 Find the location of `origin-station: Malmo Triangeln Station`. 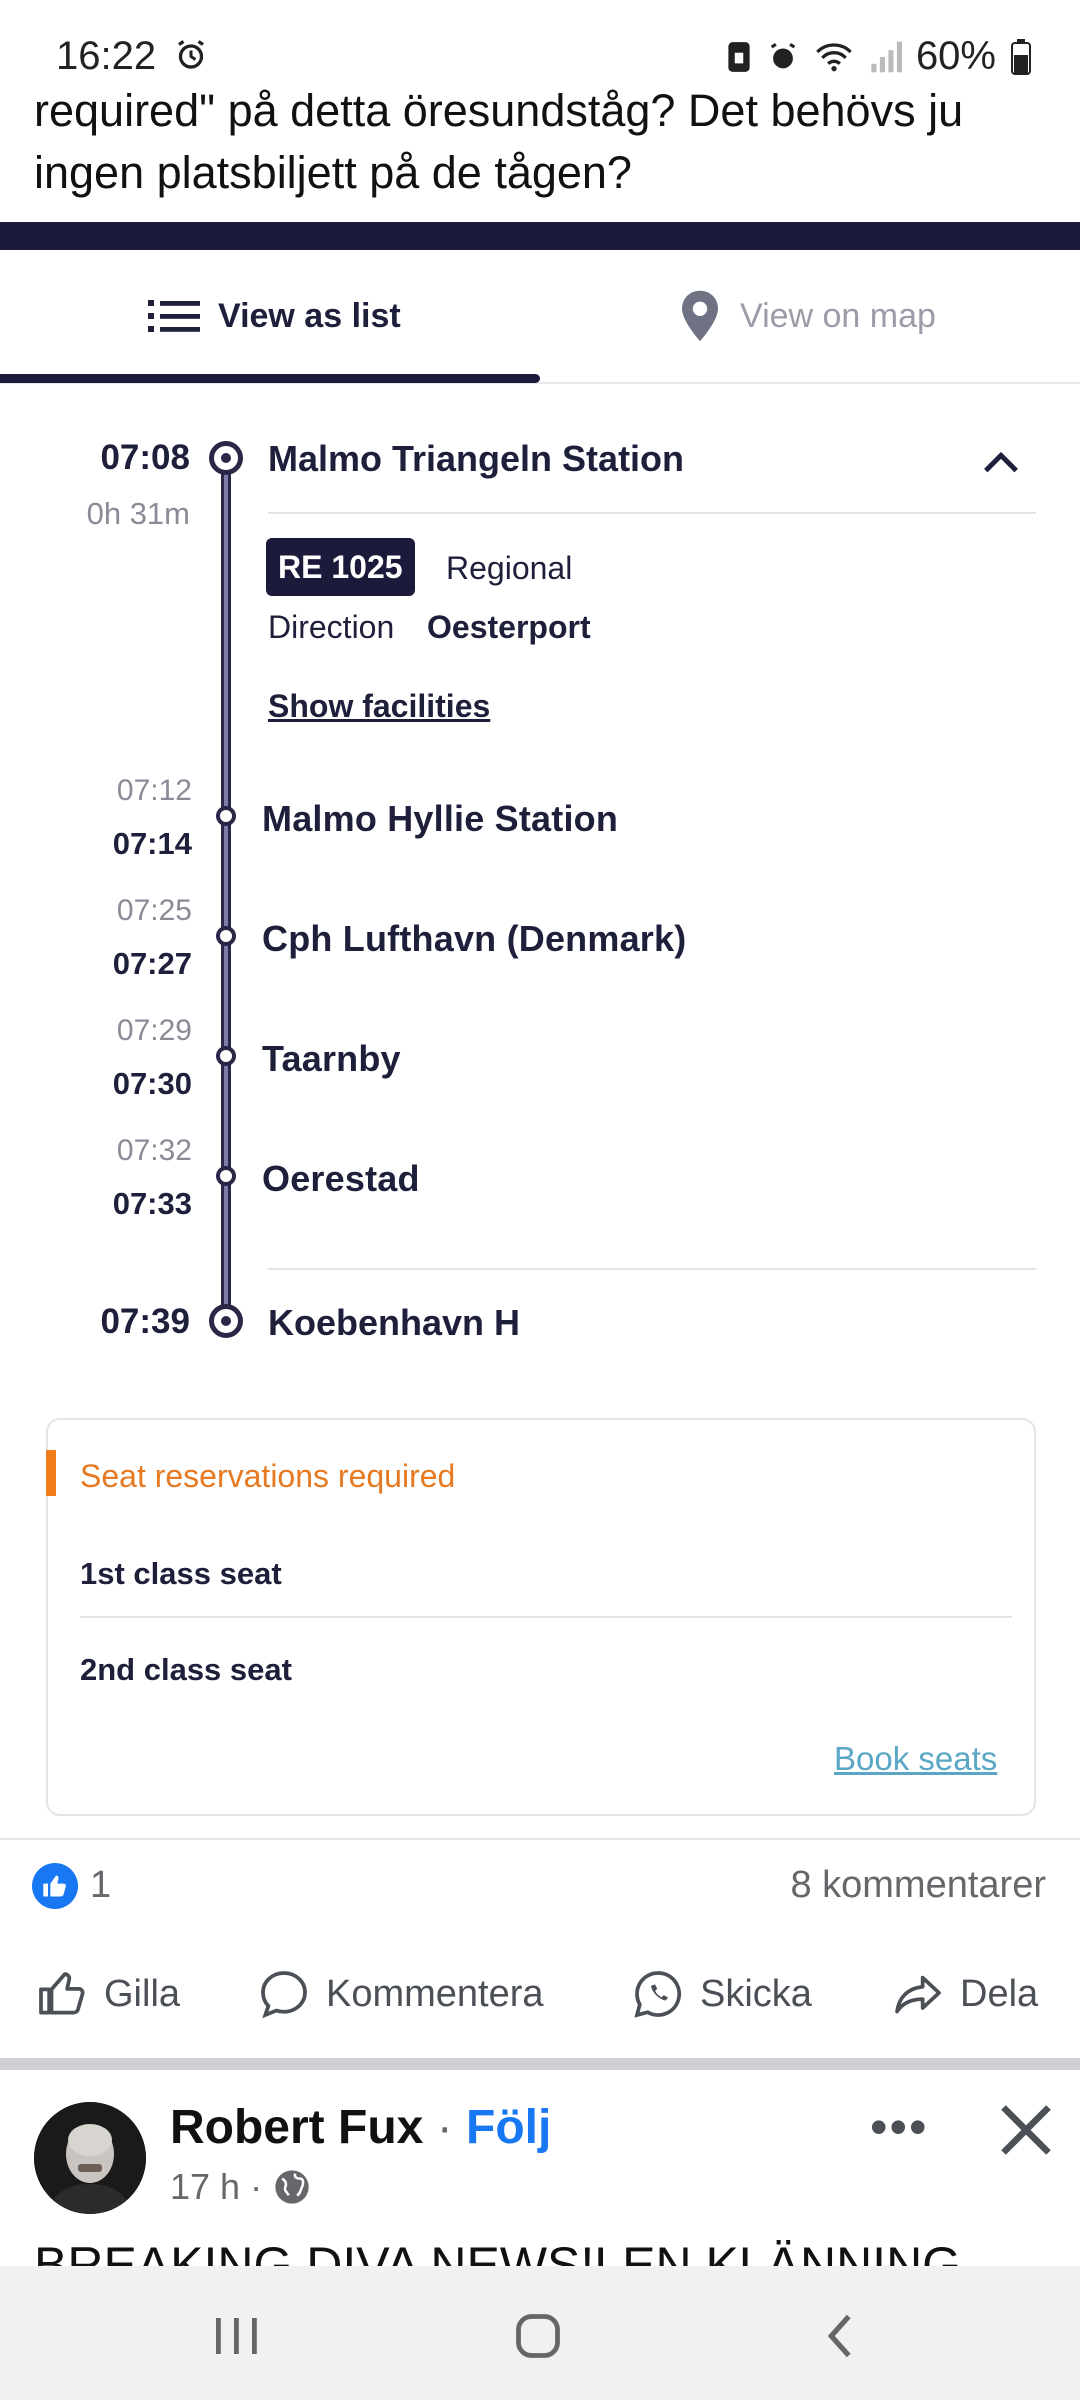

origin-station: Malmo Triangeln Station is located at coordinates (476, 458).